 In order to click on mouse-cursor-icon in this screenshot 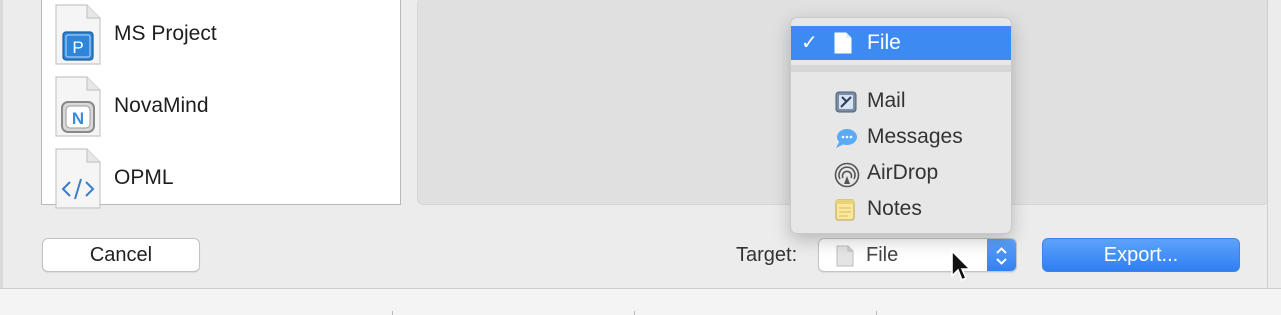, I will do `click(961, 266)`.